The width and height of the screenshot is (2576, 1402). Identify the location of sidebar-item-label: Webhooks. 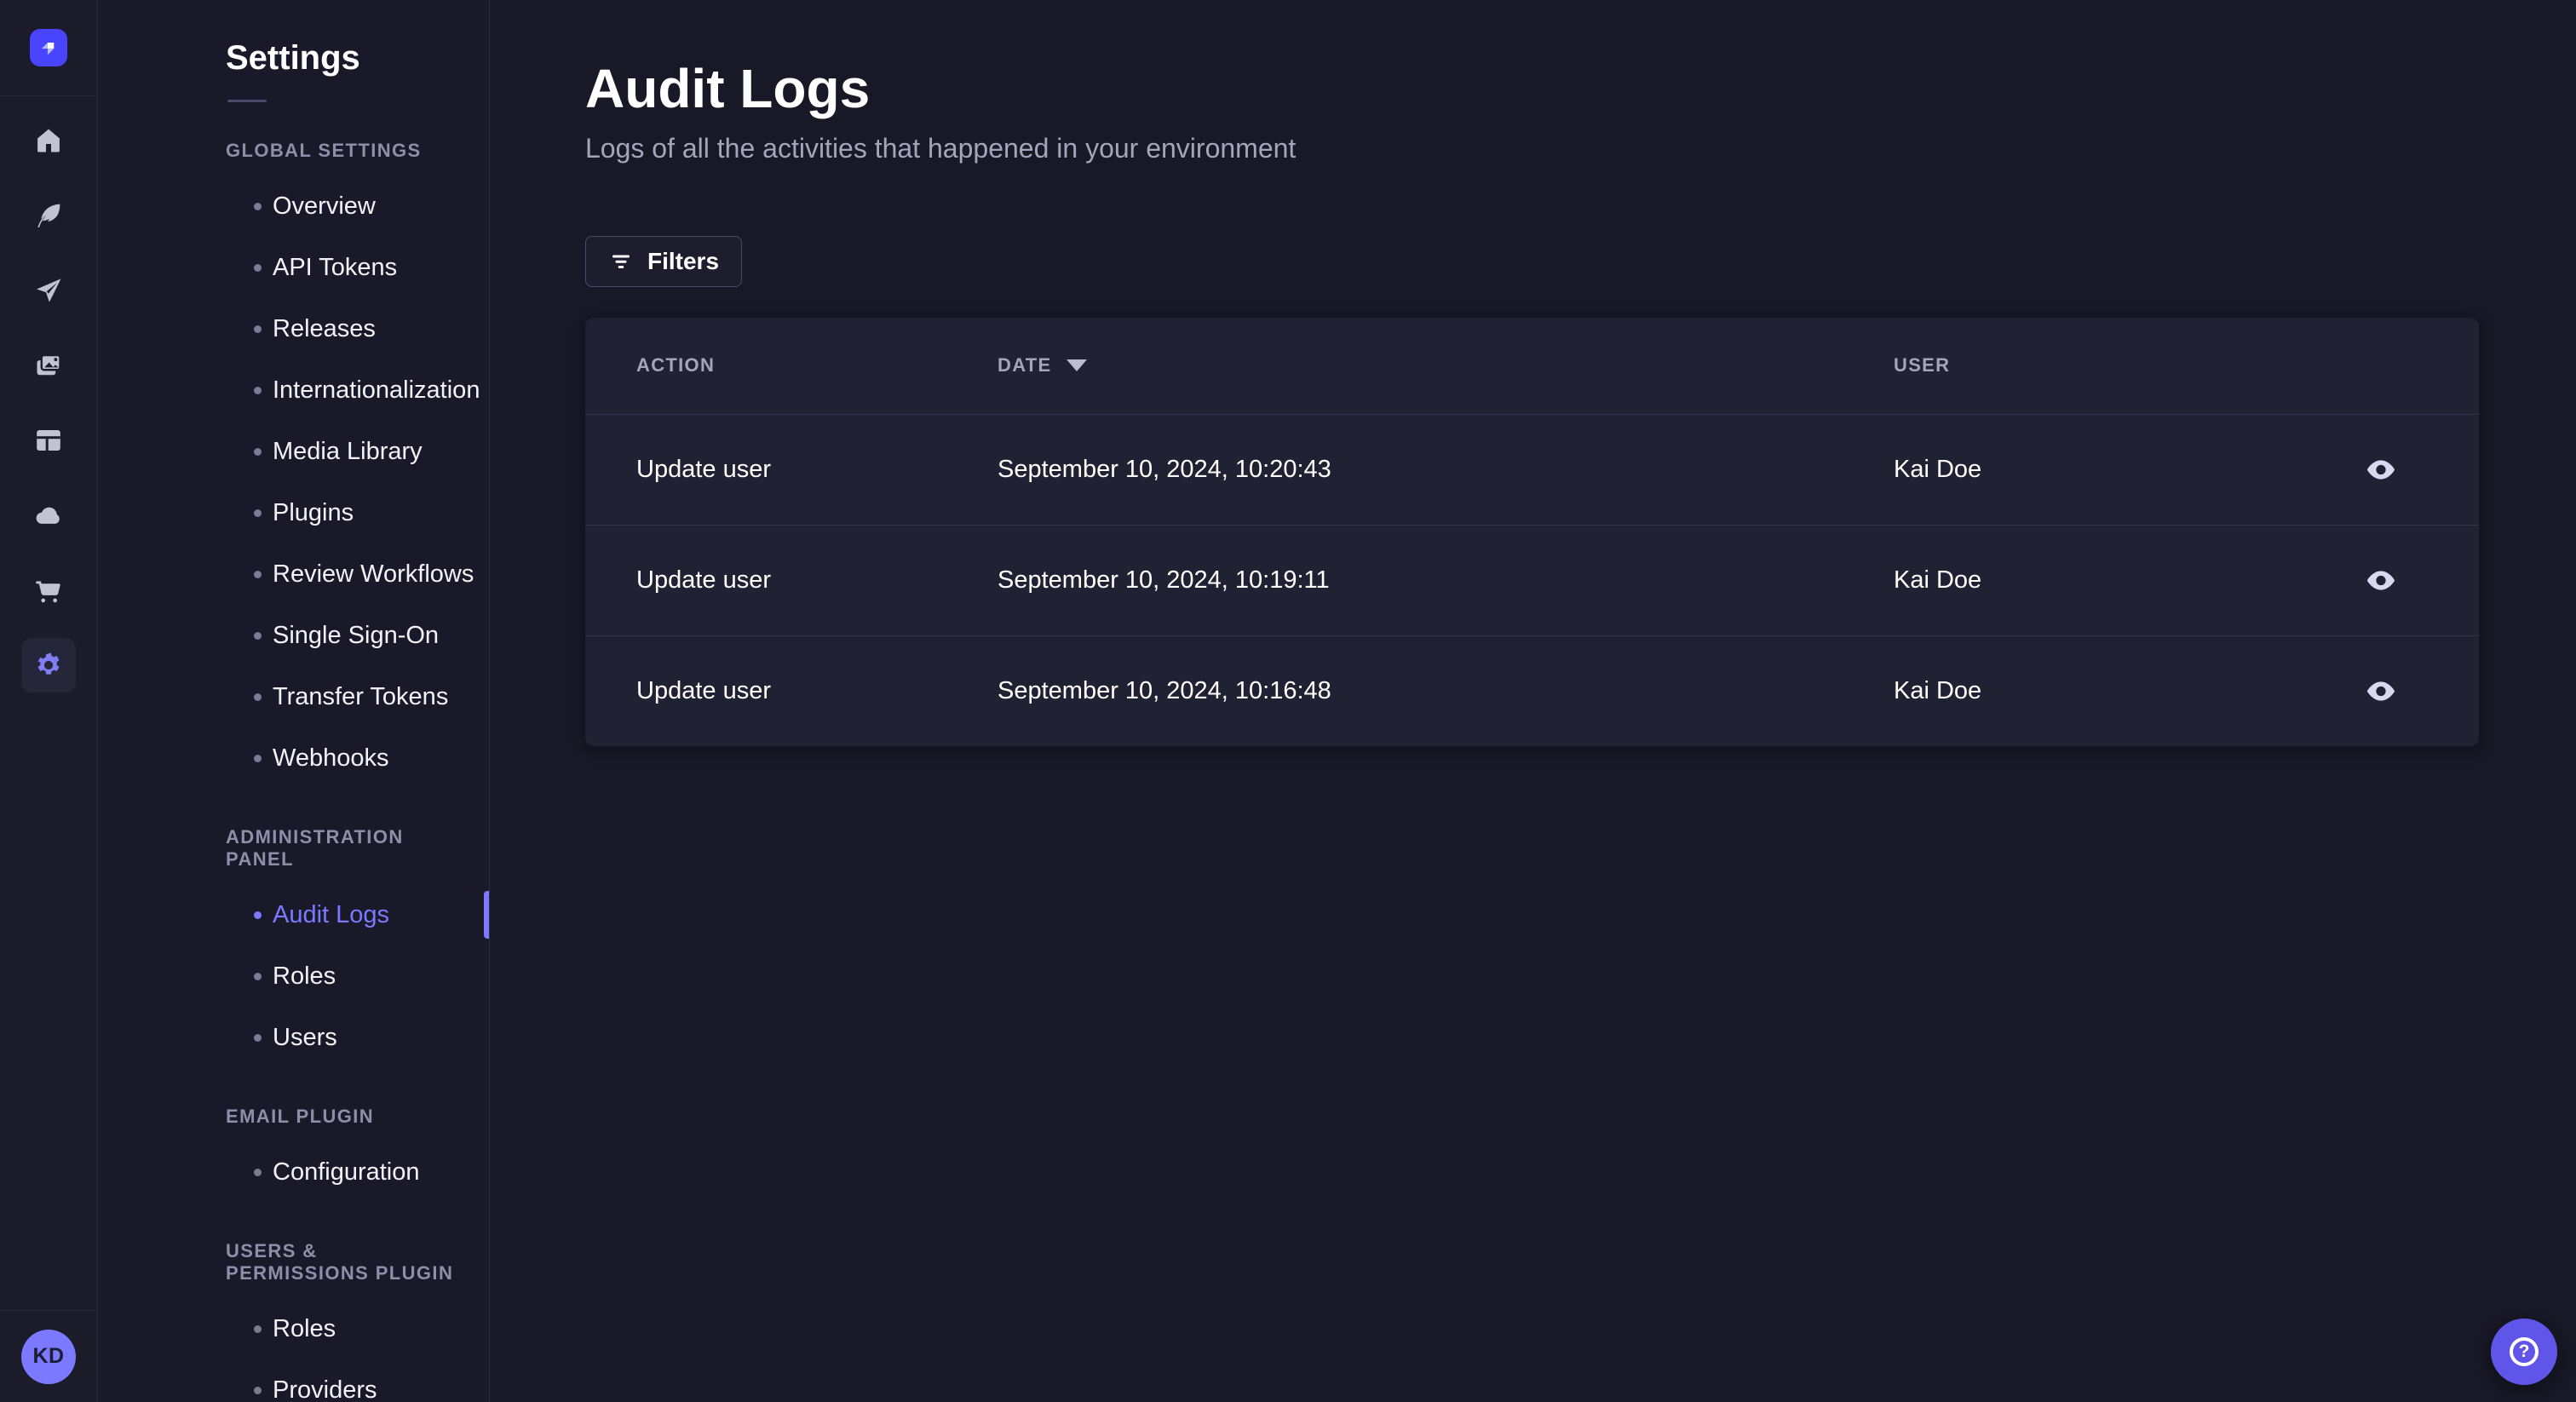
(331, 758).